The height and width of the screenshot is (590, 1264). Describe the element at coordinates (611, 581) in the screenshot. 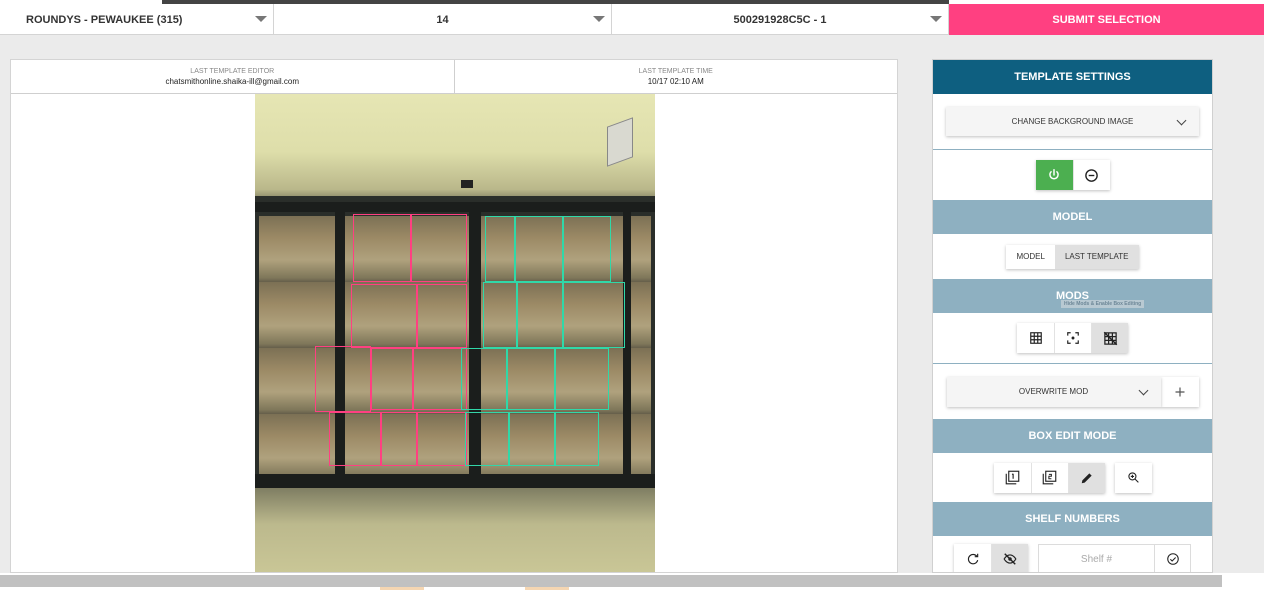

I see `horizontal-scrollbar-thumb` at that location.